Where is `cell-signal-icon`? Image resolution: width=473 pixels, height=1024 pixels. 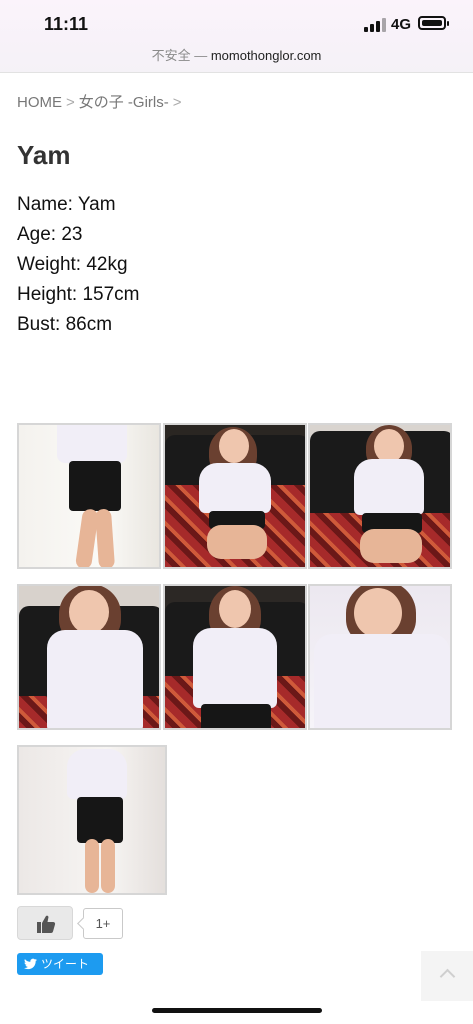
cell-signal-icon is located at coordinates (375, 25).